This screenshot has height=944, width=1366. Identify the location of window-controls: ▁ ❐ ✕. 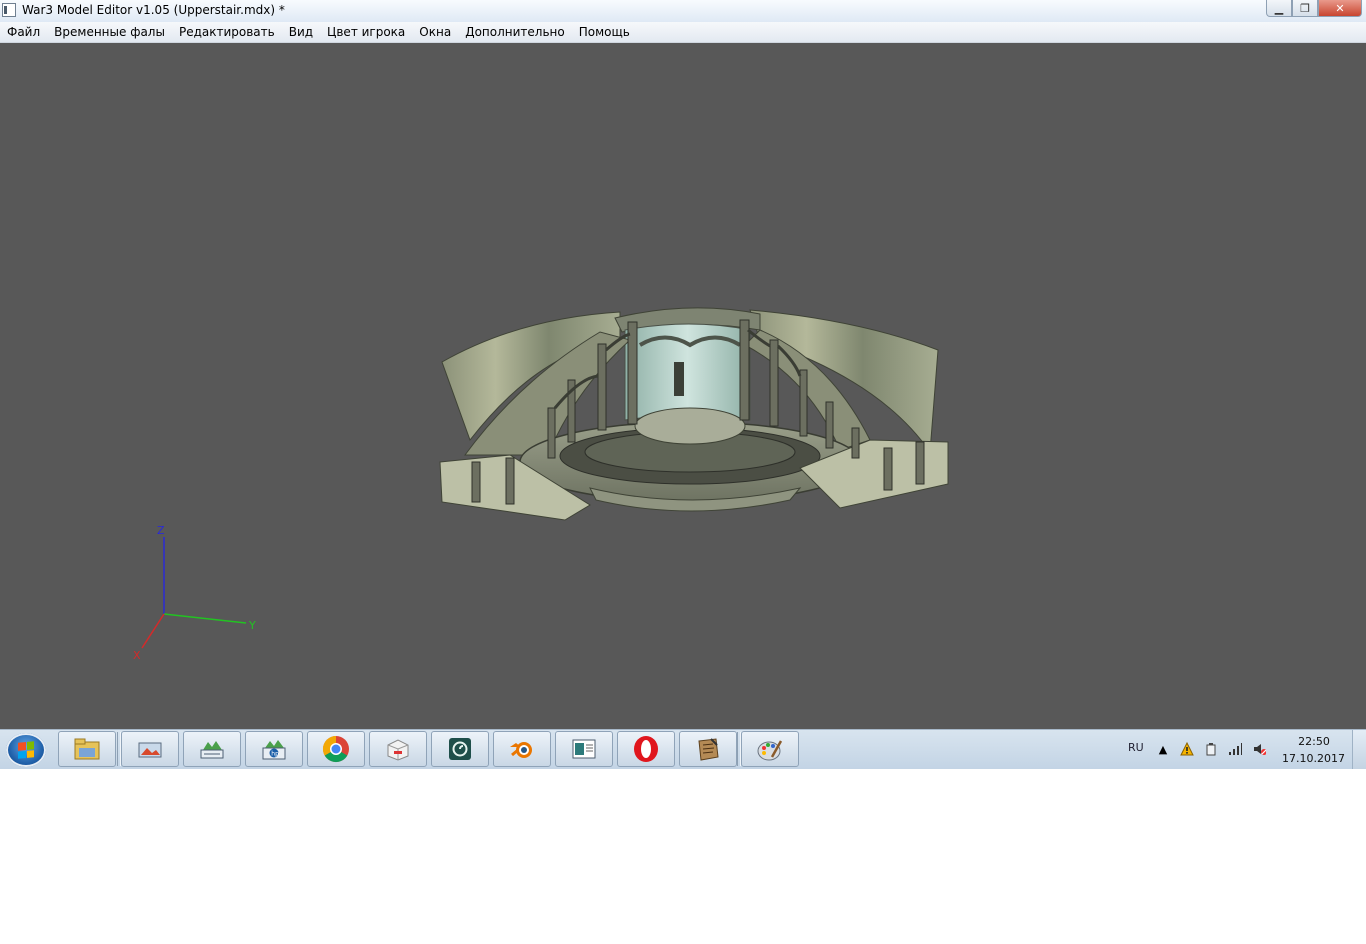
(1314, 9).